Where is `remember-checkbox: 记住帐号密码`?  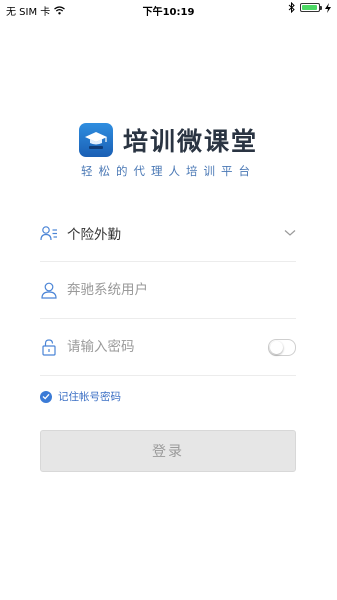
remember-checkbox: 记住帐号密码 is located at coordinates (80, 396).